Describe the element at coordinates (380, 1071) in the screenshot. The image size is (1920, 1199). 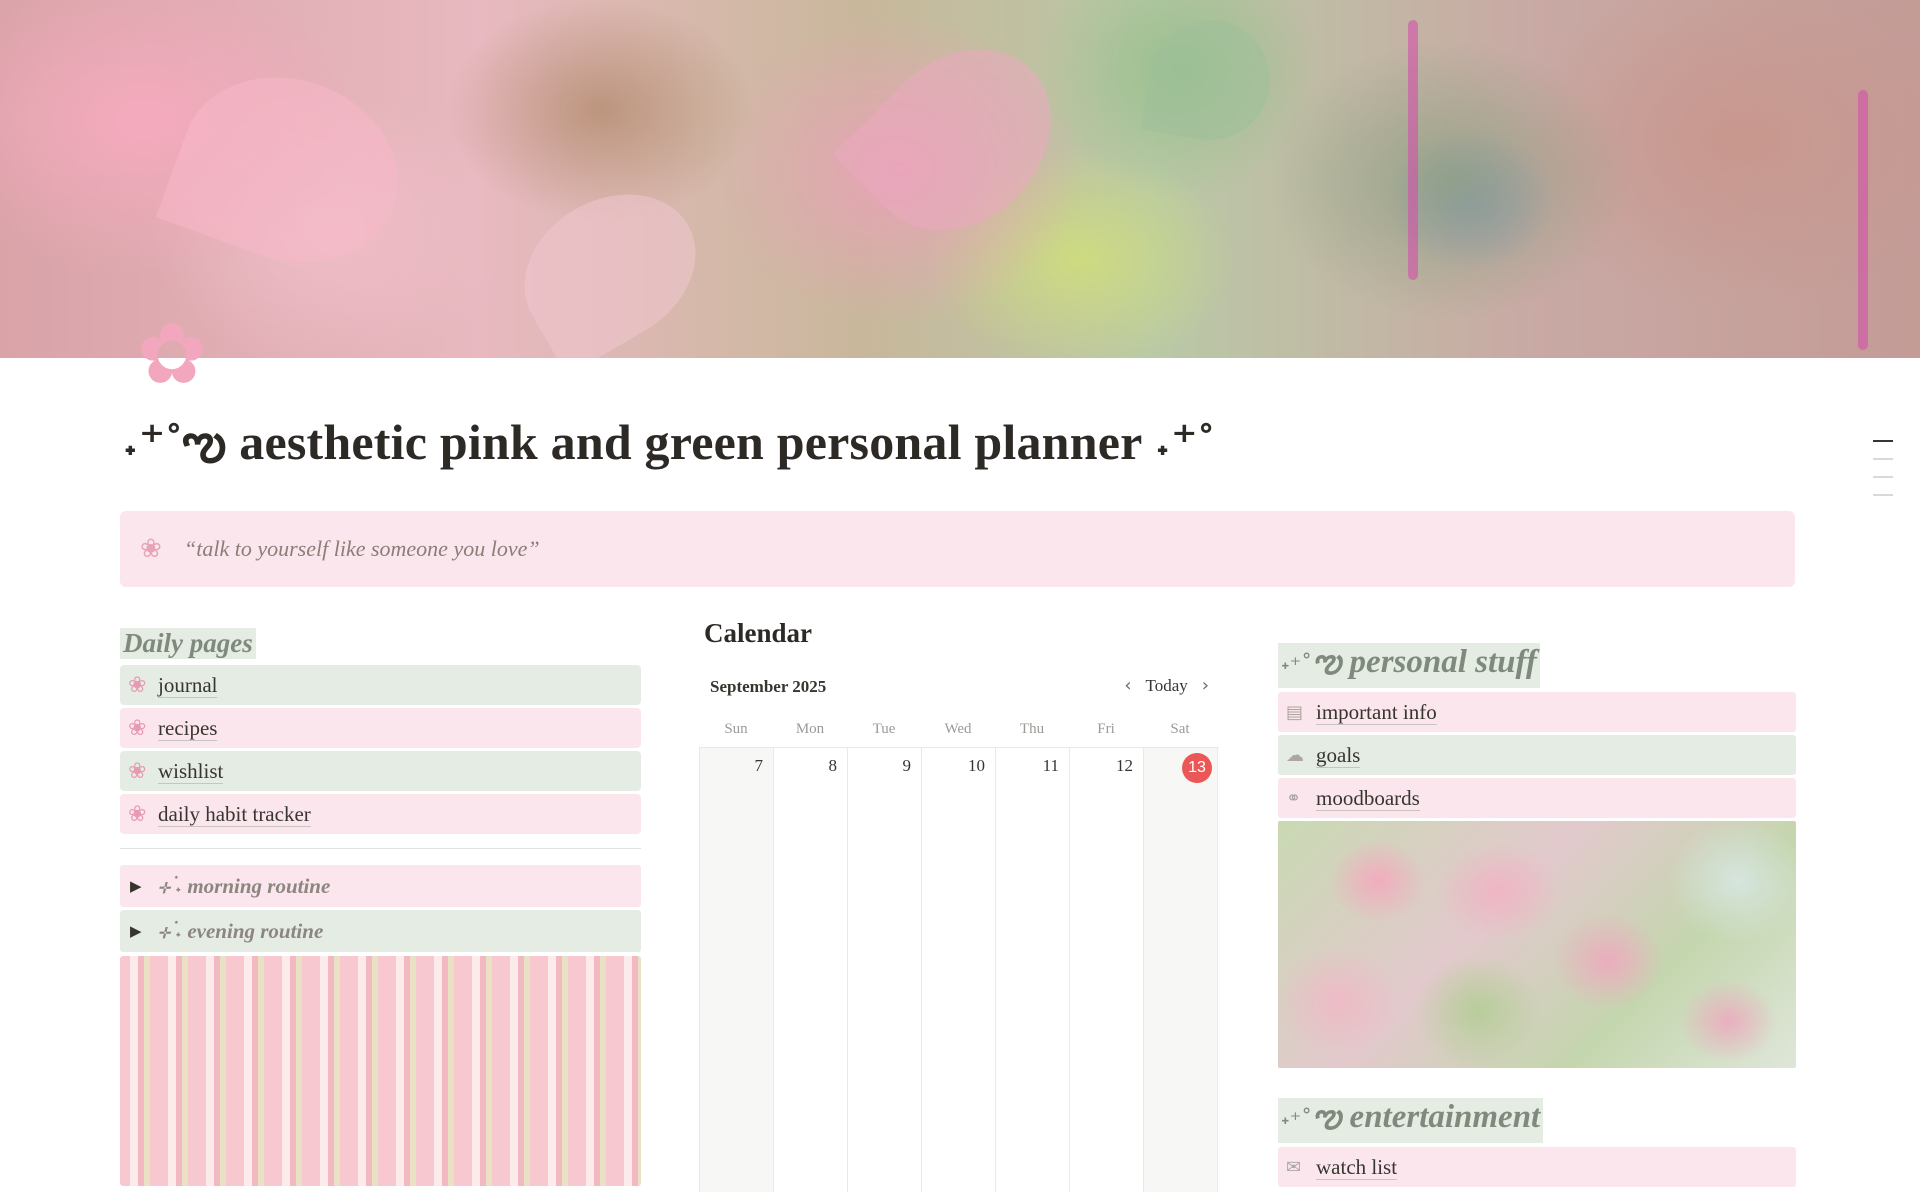
I see `striped-decor-image` at that location.